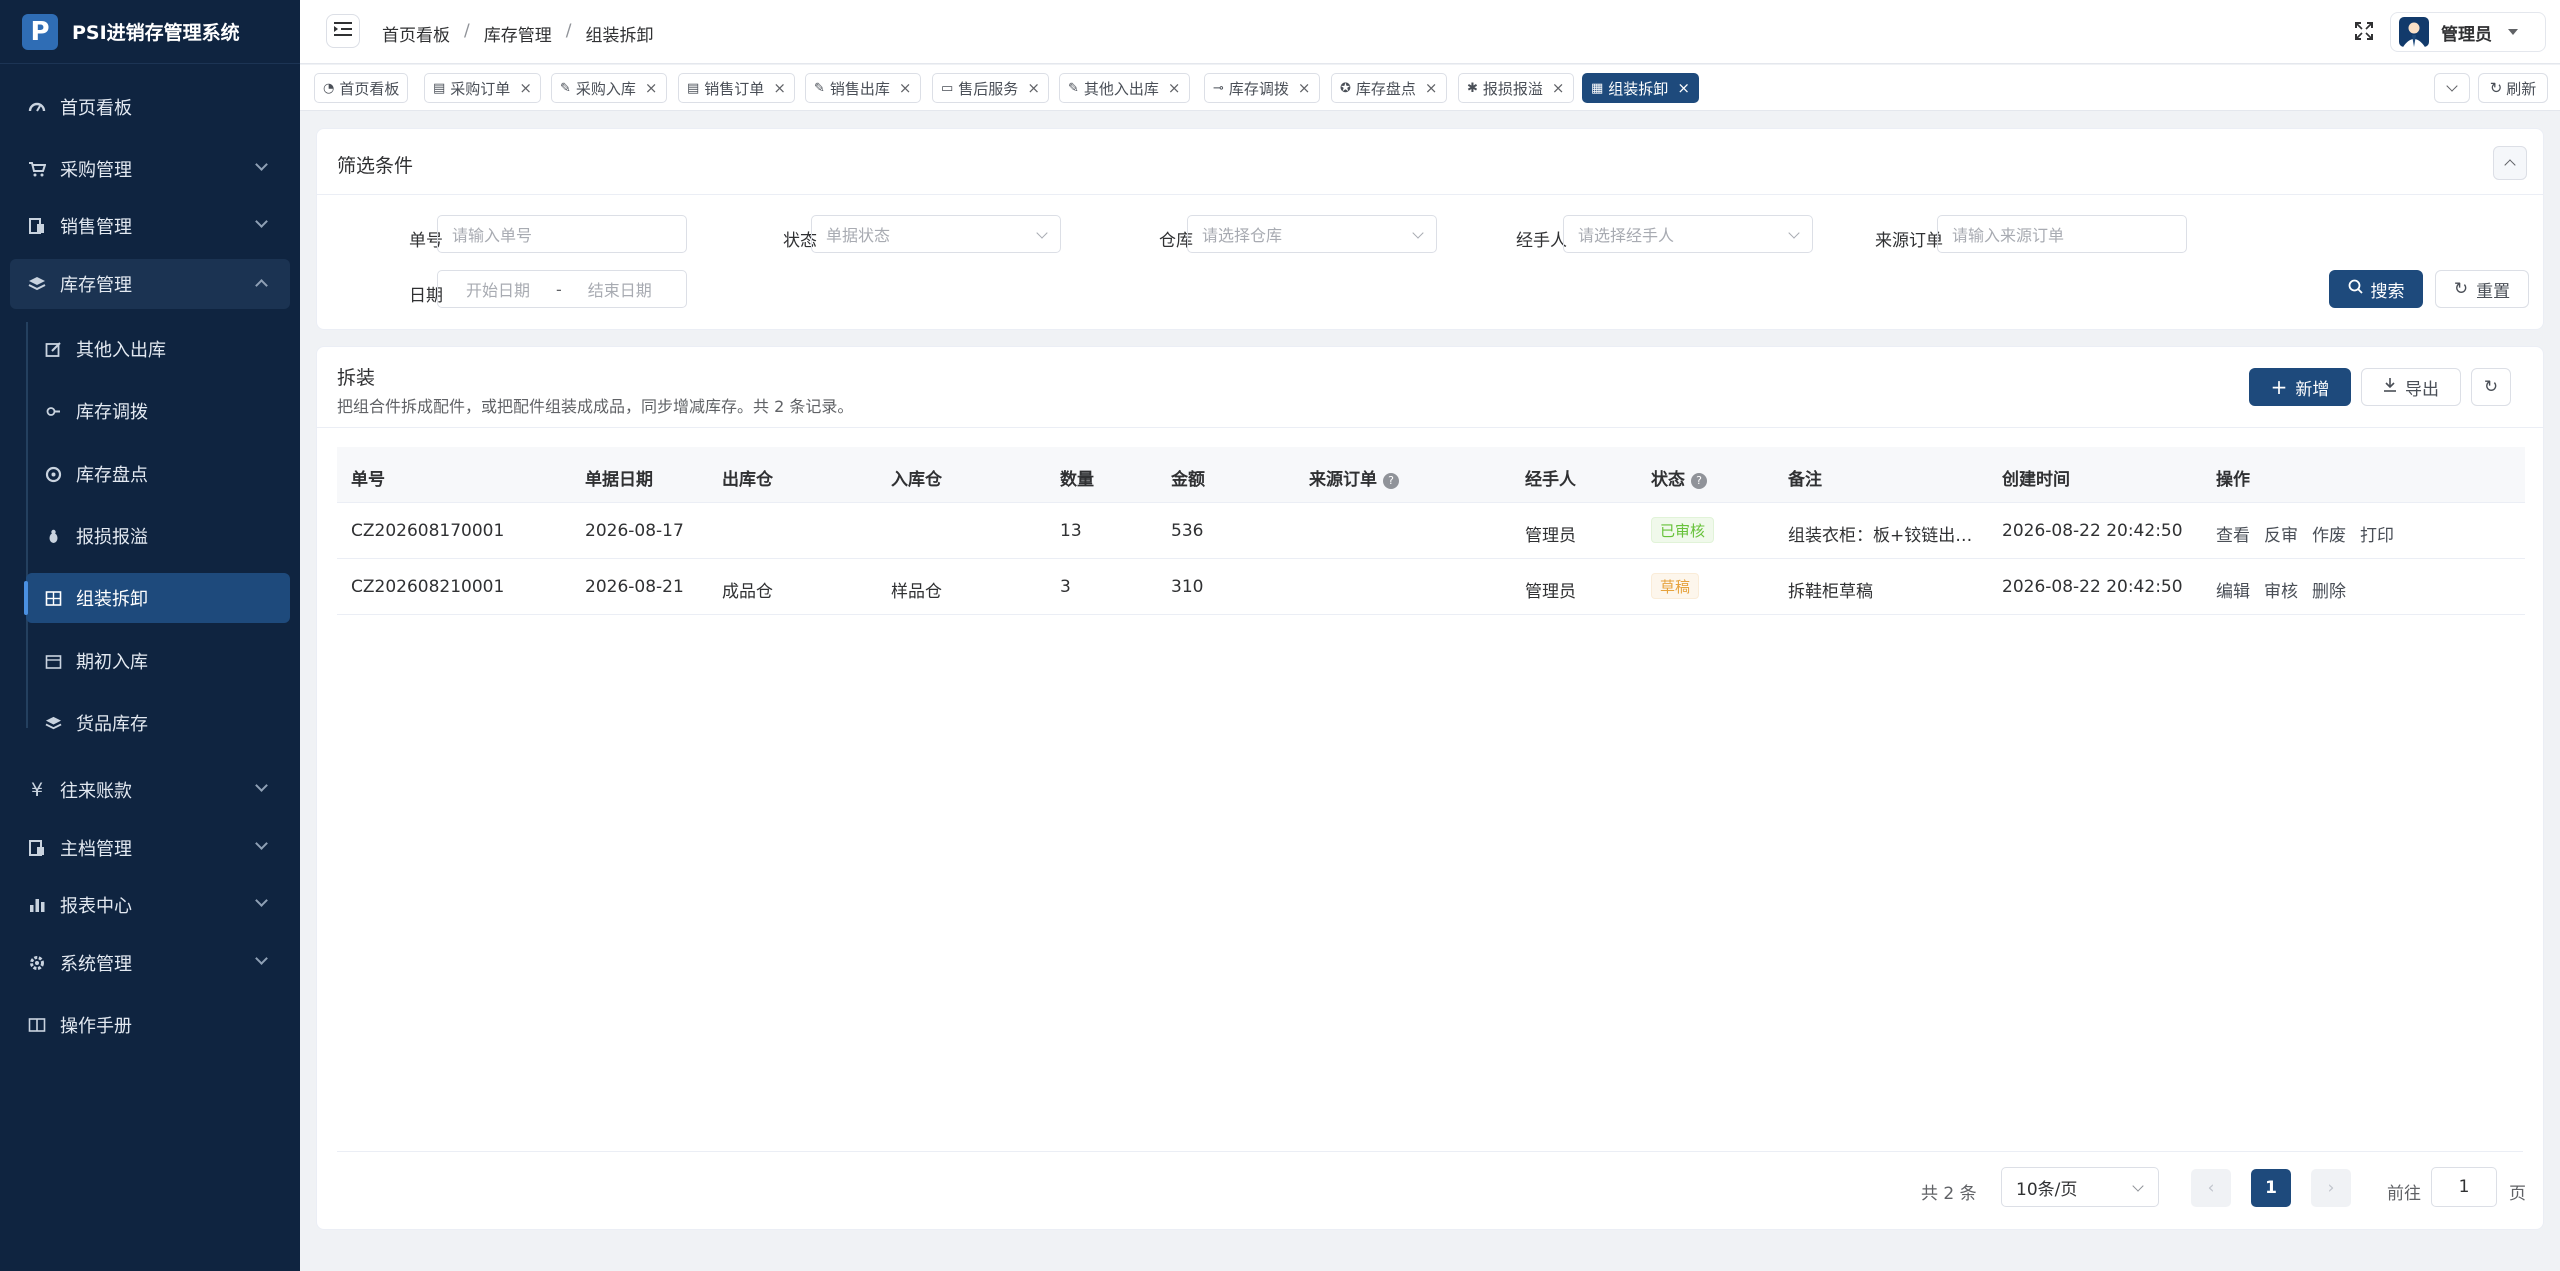  Describe the element at coordinates (2513, 88) in the screenshot. I see `refresh-button: ↻ 刷新` at that location.